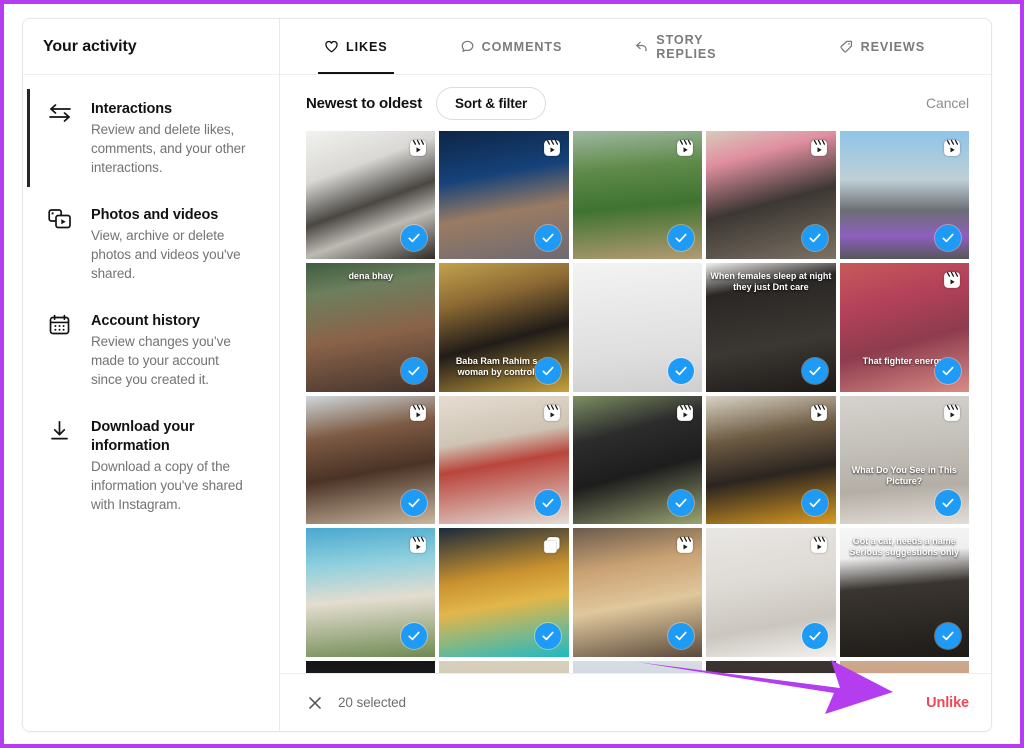  Describe the element at coordinates (947, 103) in the screenshot. I see `cancel-button: Cancel` at that location.